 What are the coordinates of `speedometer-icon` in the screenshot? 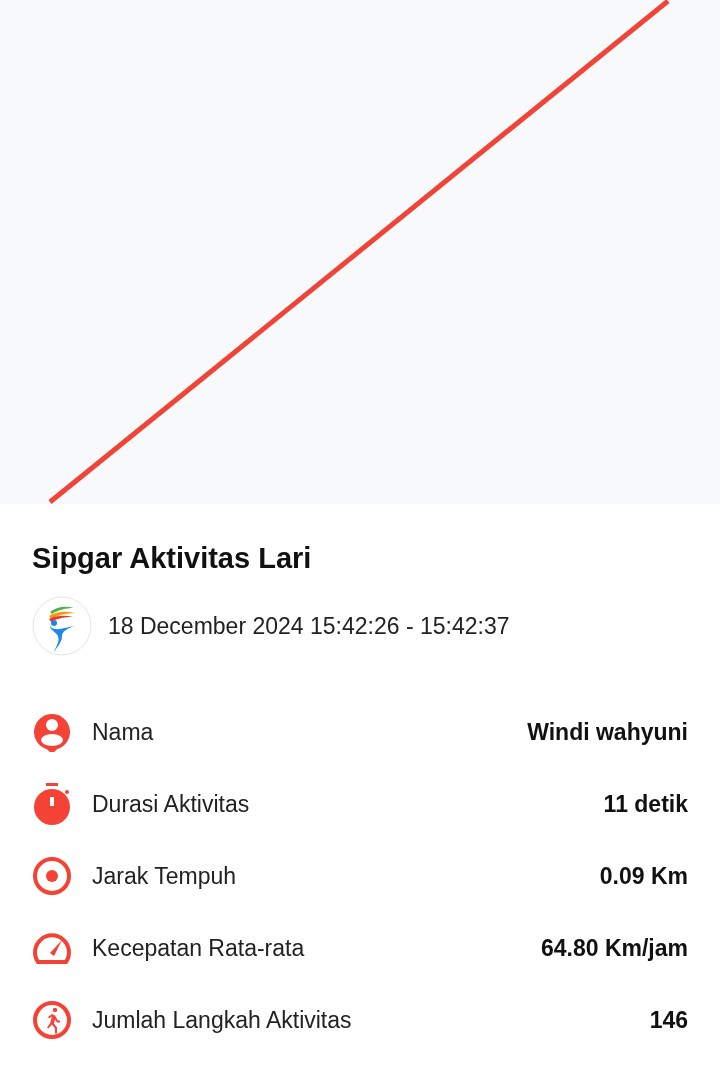 It's located at (52, 948).